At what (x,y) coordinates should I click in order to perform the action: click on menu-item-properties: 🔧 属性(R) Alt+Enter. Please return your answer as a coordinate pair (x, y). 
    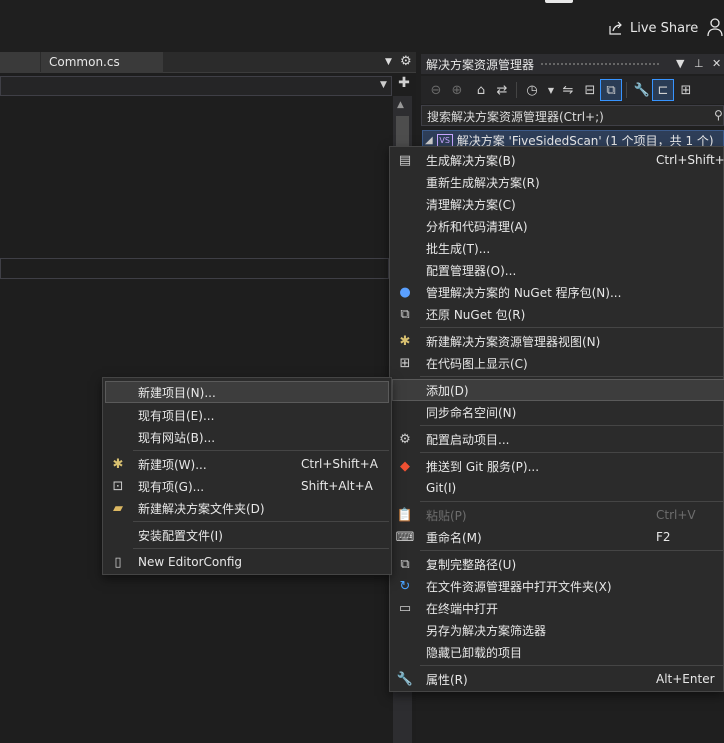
    Looking at the image, I should click on (557, 679).